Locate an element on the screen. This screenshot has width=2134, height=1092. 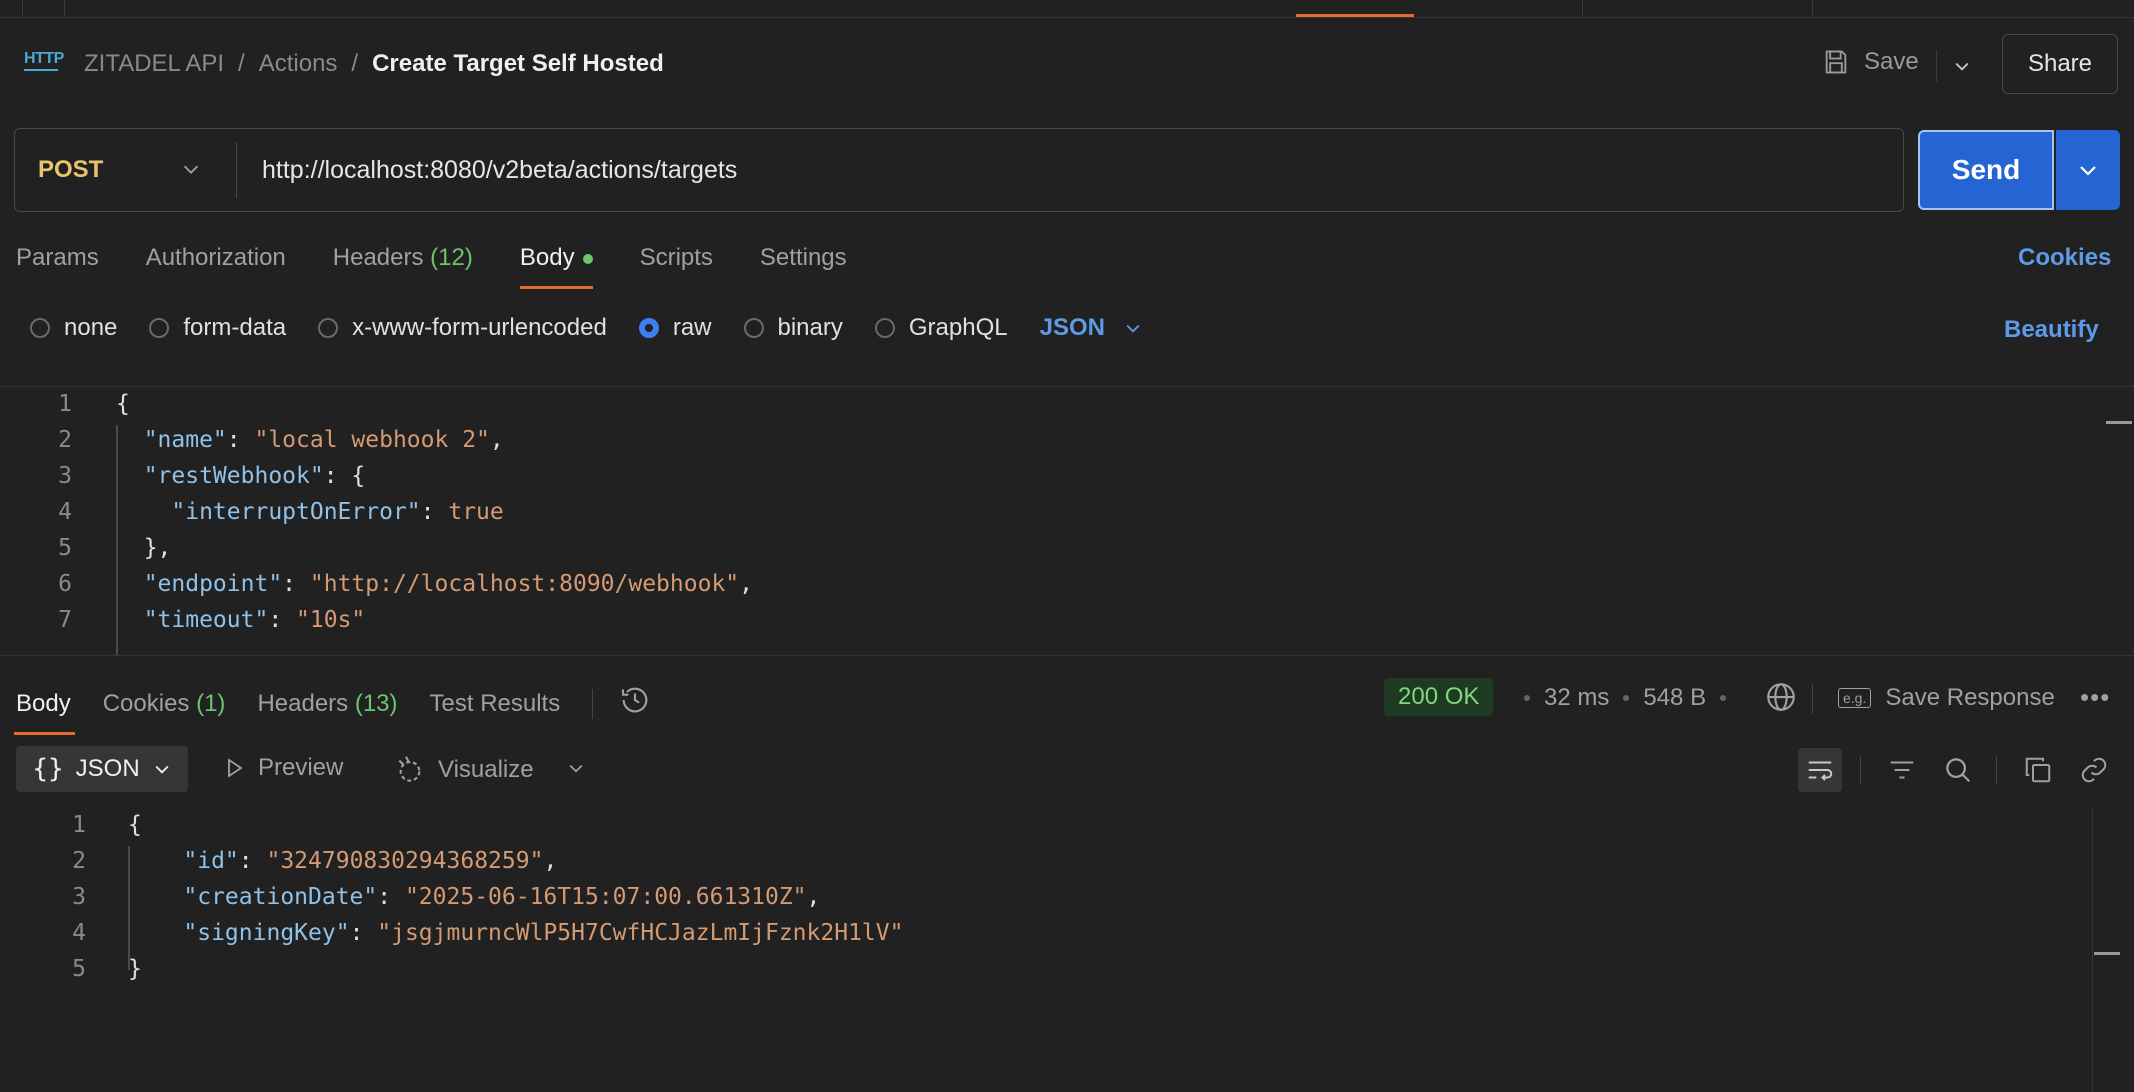
save-response-label: Save Response is located at coordinates (1970, 697).